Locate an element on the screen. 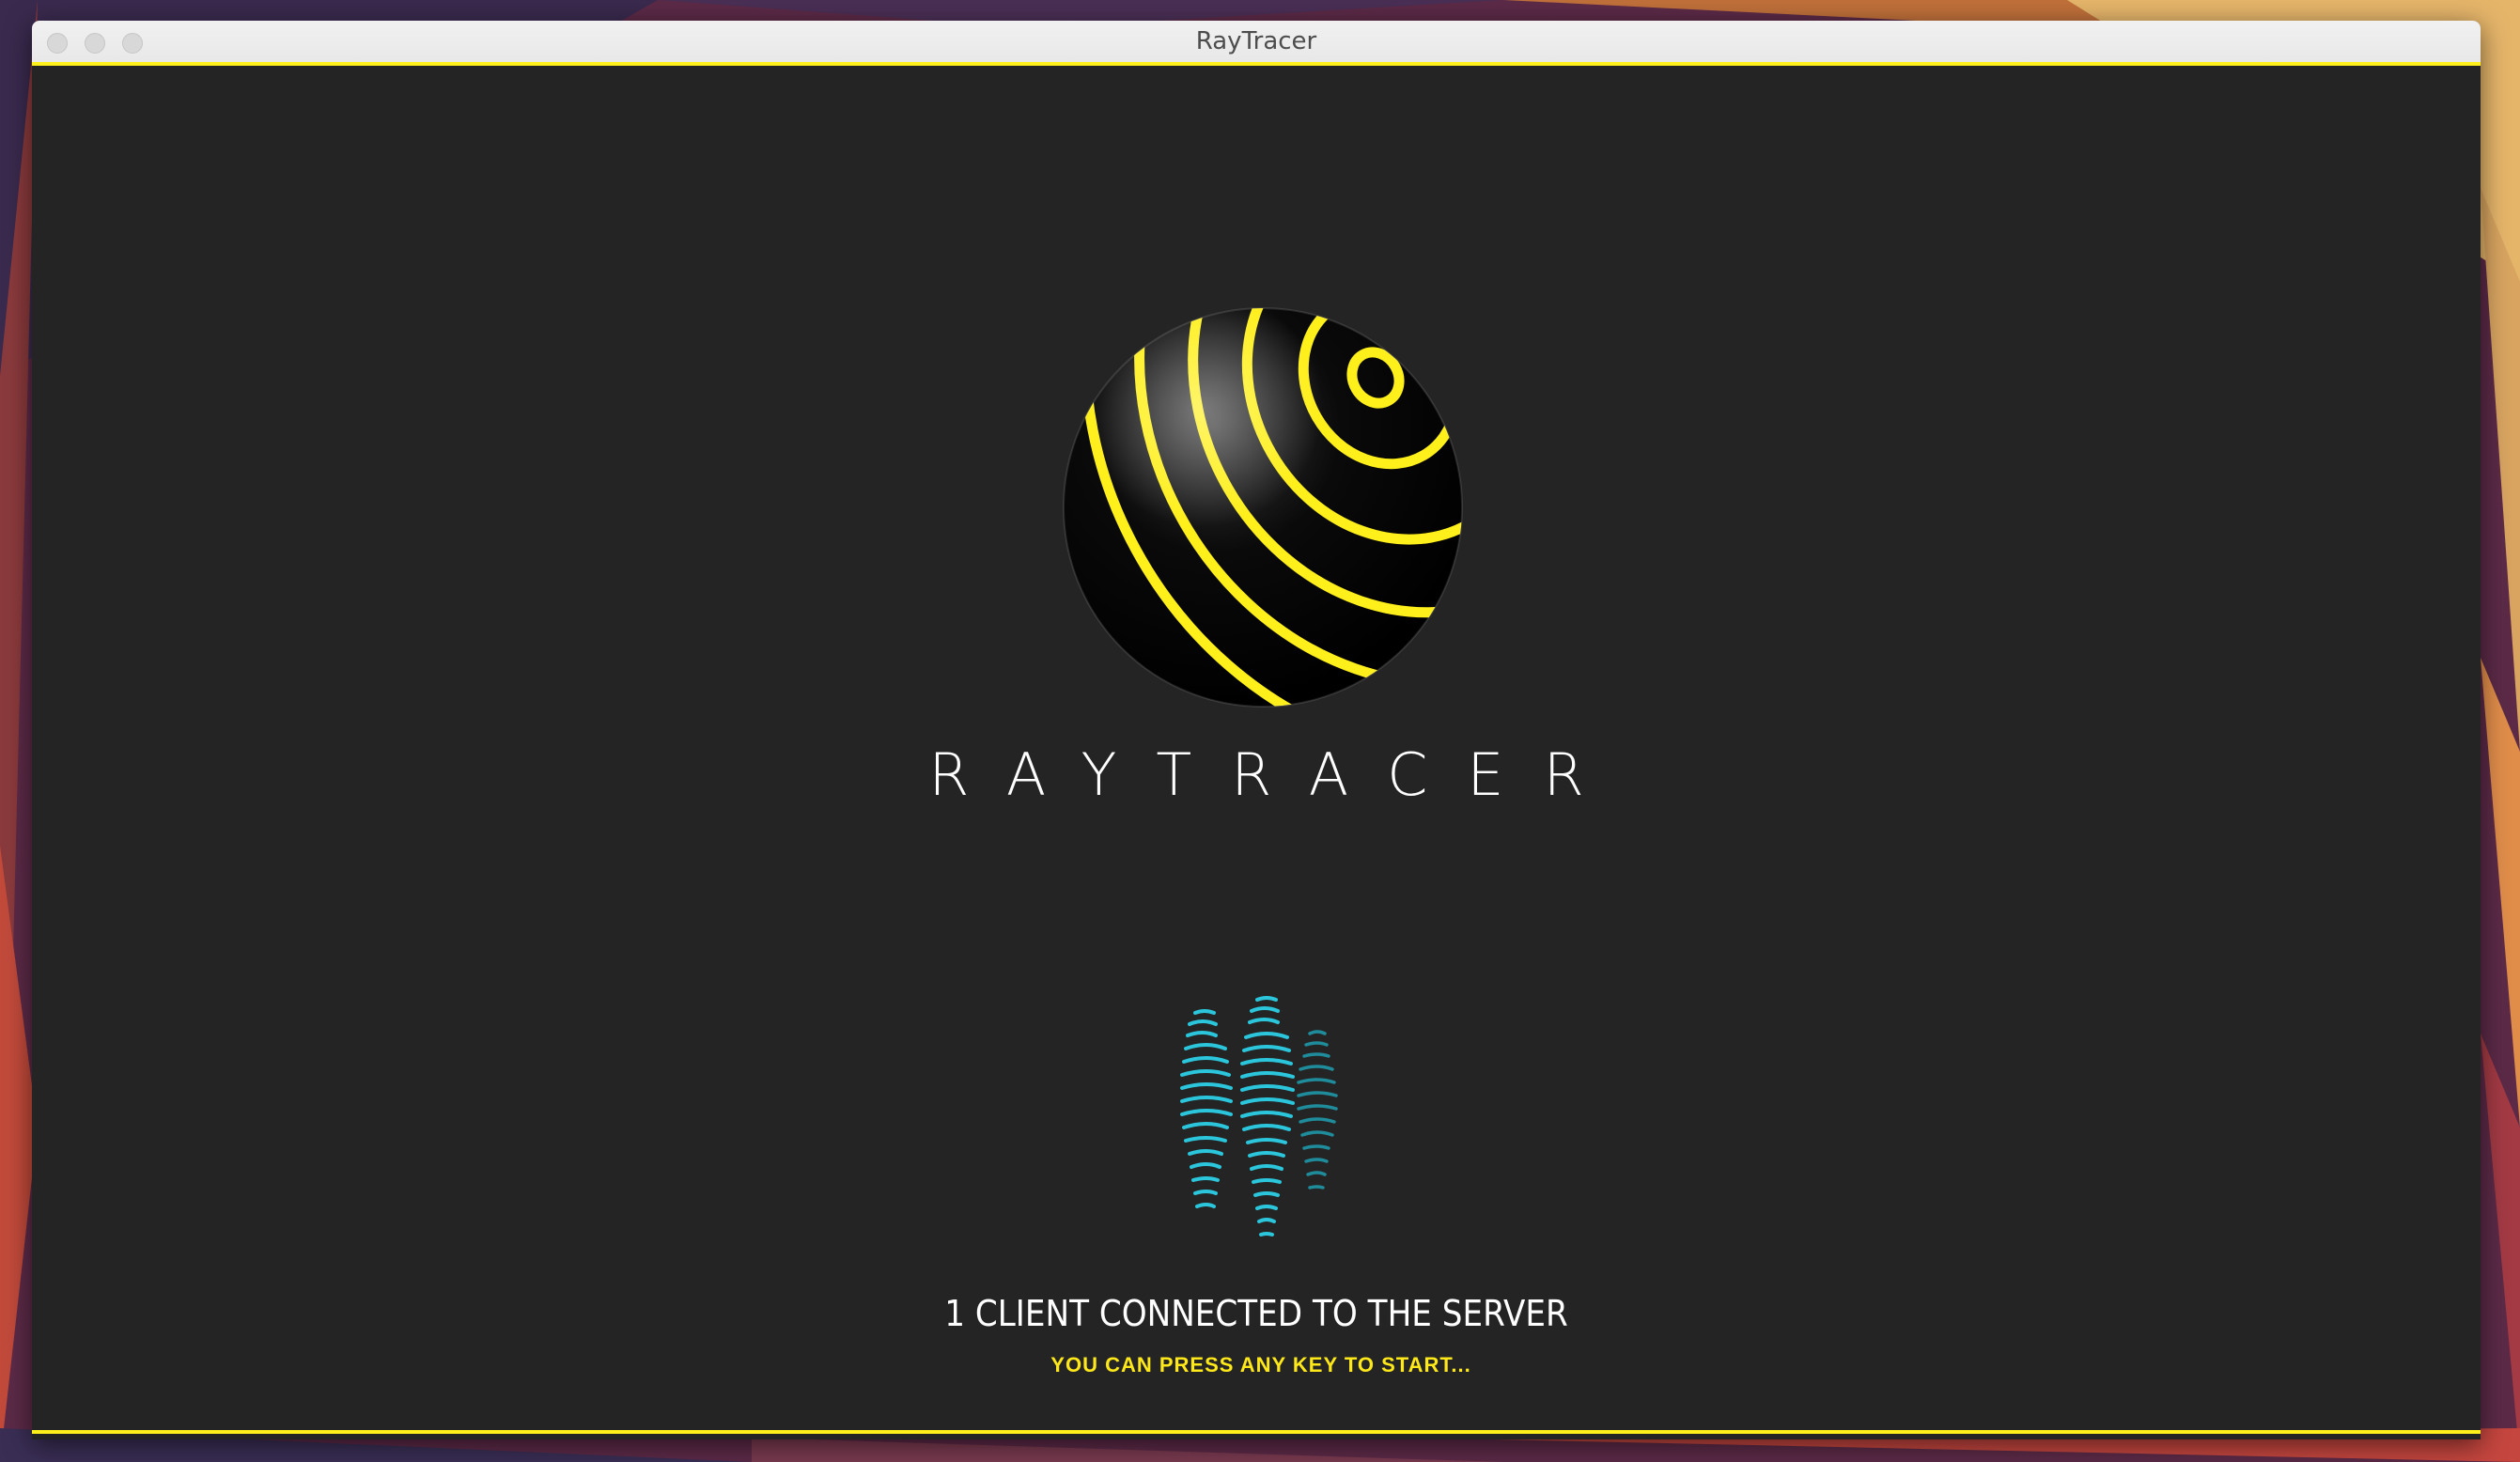  title-bar: RayTracer is located at coordinates (1256, 43).